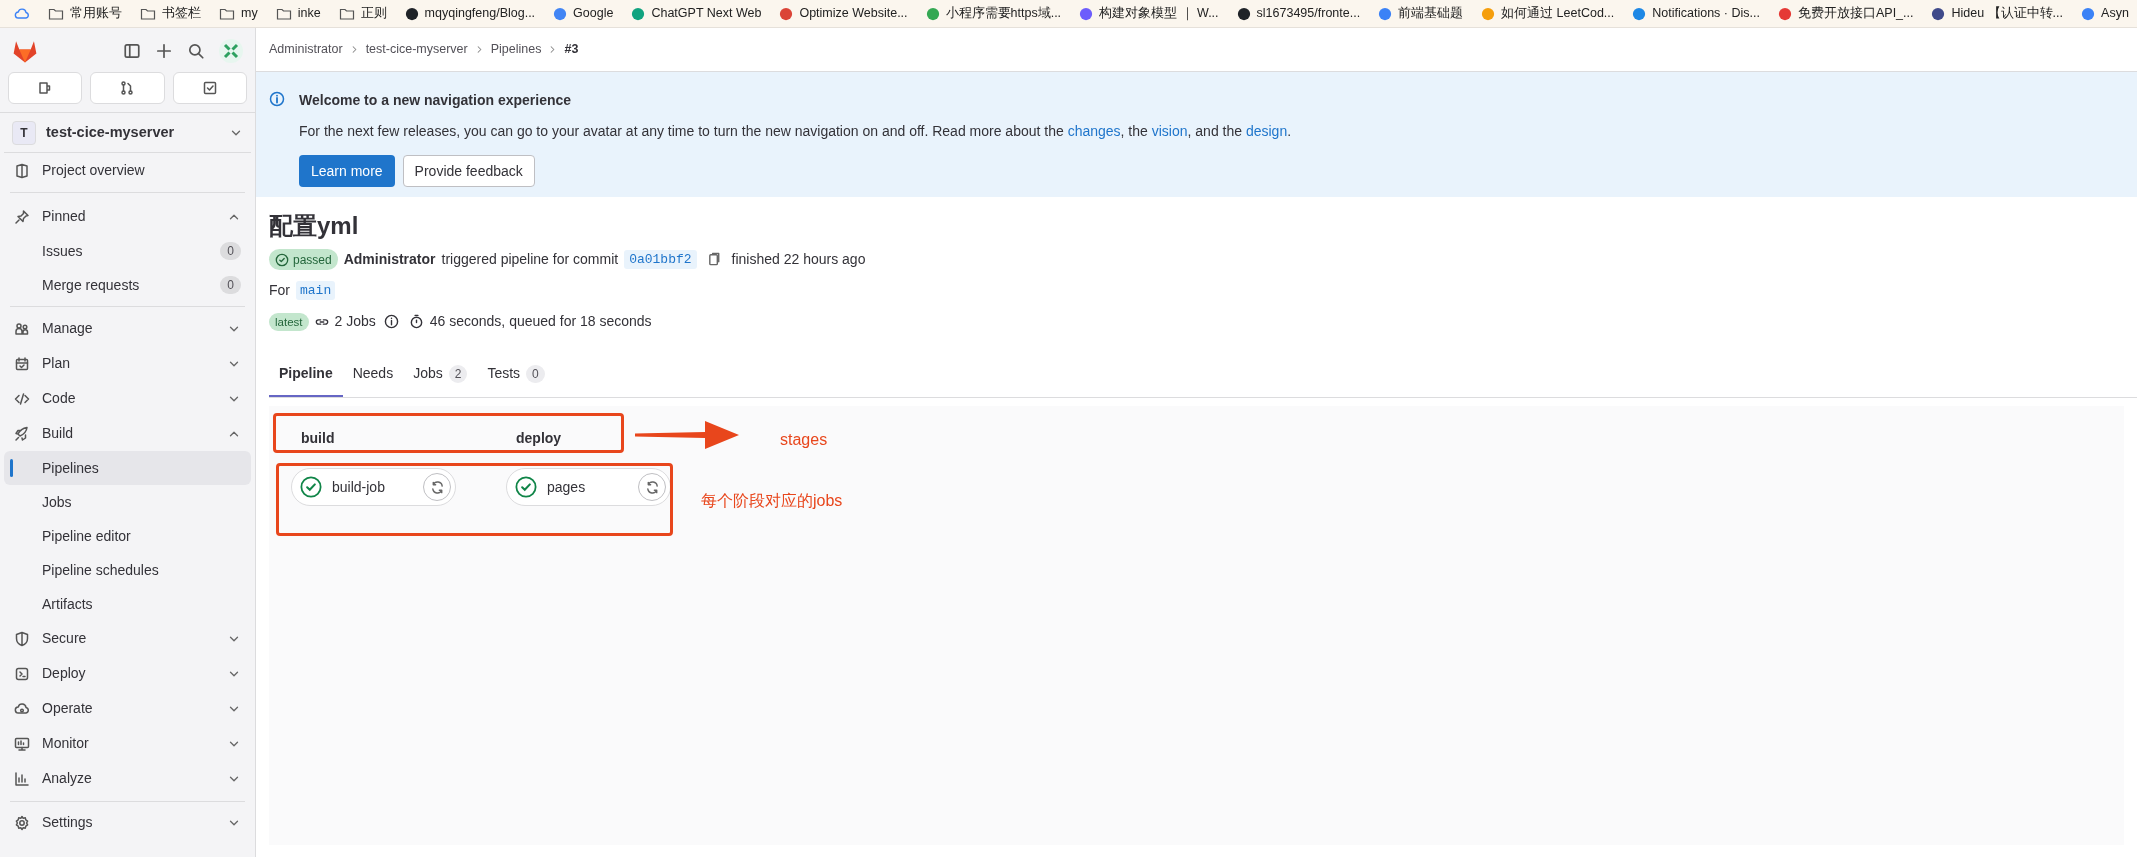 This screenshot has width=2137, height=857. What do you see at coordinates (772, 501) in the screenshot?
I see `annotation-text: 每个阶段对应的jobs` at bounding box center [772, 501].